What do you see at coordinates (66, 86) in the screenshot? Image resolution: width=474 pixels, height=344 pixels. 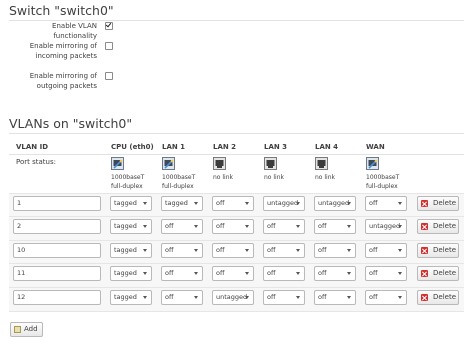 I see `setting-label-line: outgoing packets` at bounding box center [66, 86].